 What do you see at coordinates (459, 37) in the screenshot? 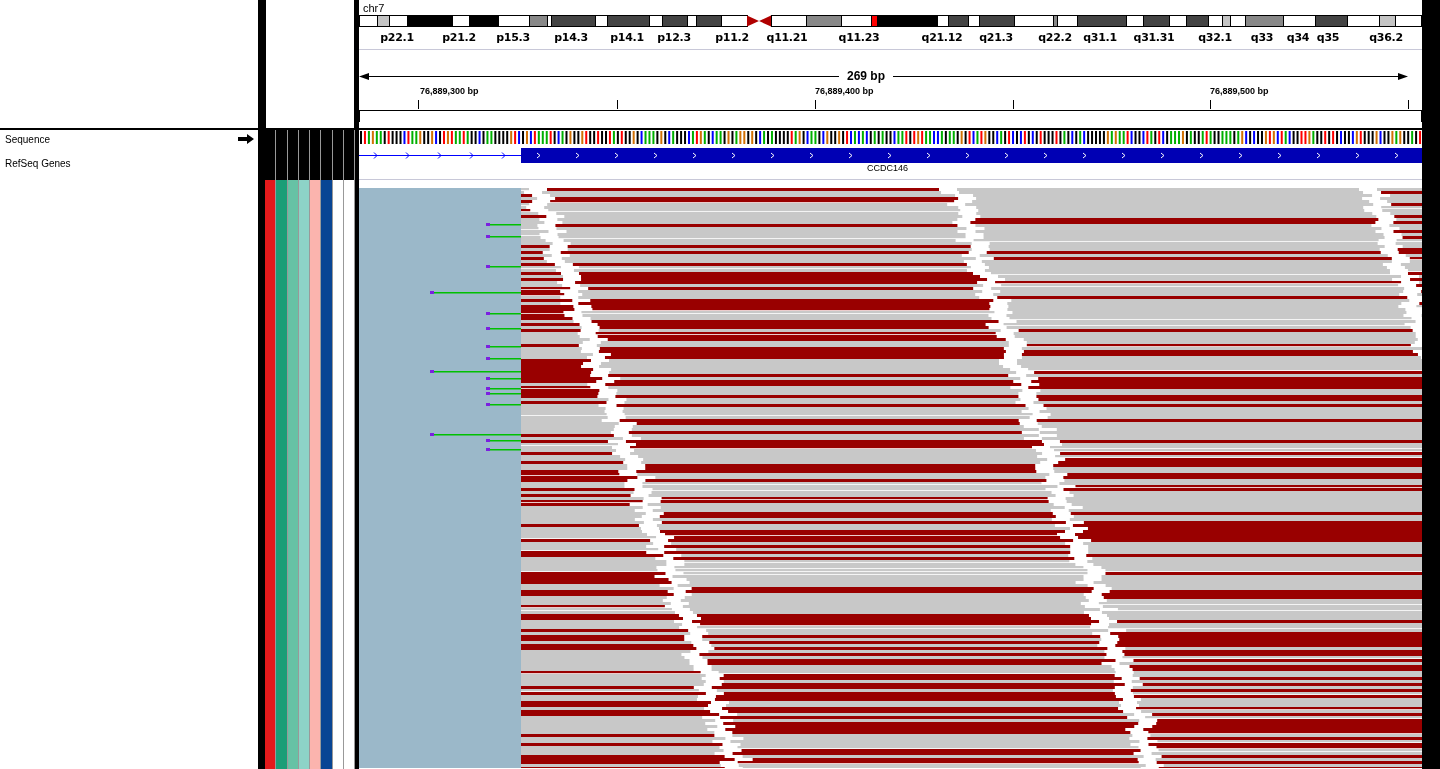
I see `cytoband-label: p21.2` at bounding box center [459, 37].